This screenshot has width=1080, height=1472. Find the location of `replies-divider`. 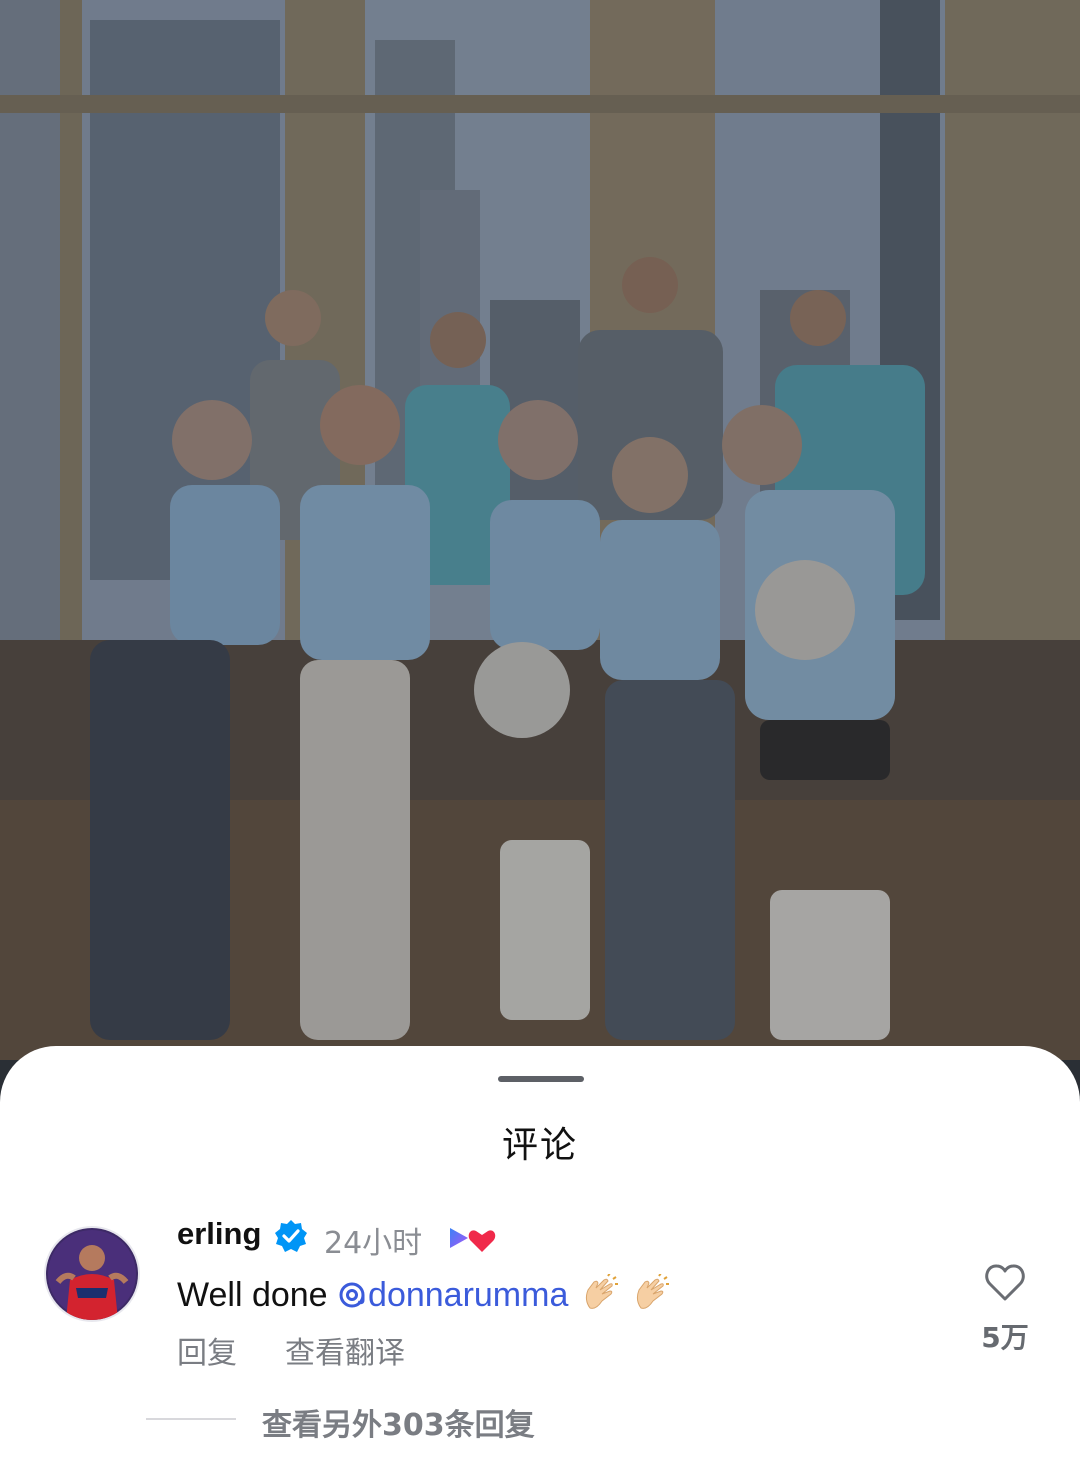

replies-divider is located at coordinates (191, 1419).